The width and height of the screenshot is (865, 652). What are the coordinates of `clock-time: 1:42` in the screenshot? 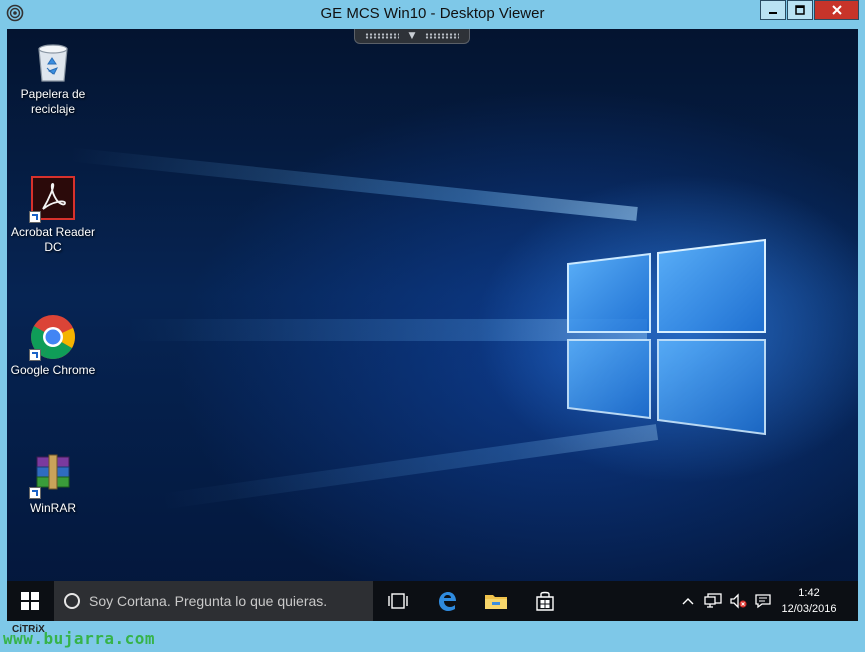 It's located at (809, 593).